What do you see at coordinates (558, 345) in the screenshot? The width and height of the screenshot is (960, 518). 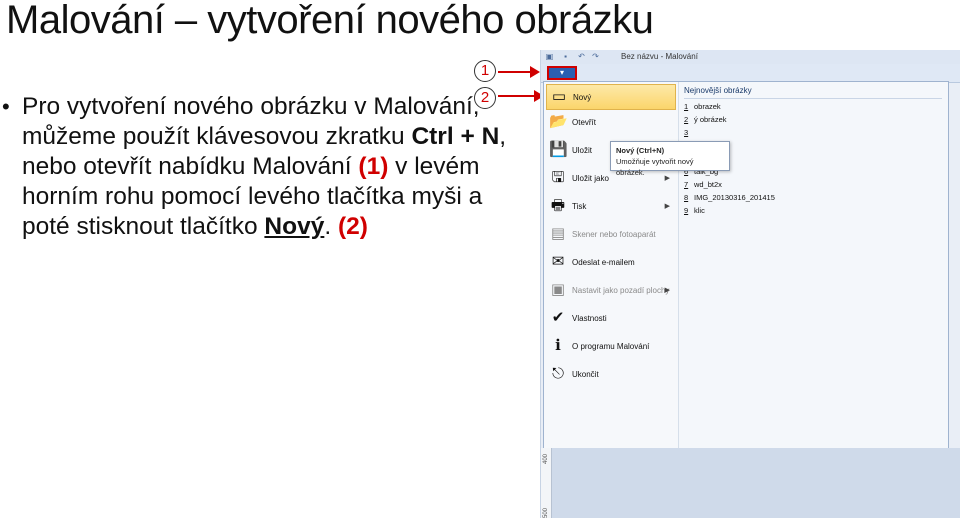 I see `info-icon: ℹ` at bounding box center [558, 345].